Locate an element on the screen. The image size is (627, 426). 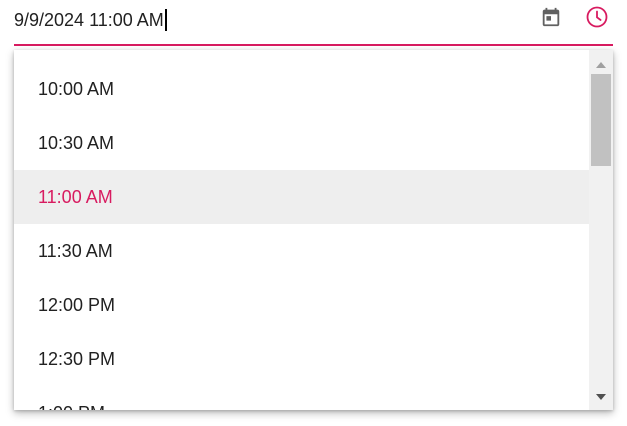
scrollbar-thumb is located at coordinates (601, 120).